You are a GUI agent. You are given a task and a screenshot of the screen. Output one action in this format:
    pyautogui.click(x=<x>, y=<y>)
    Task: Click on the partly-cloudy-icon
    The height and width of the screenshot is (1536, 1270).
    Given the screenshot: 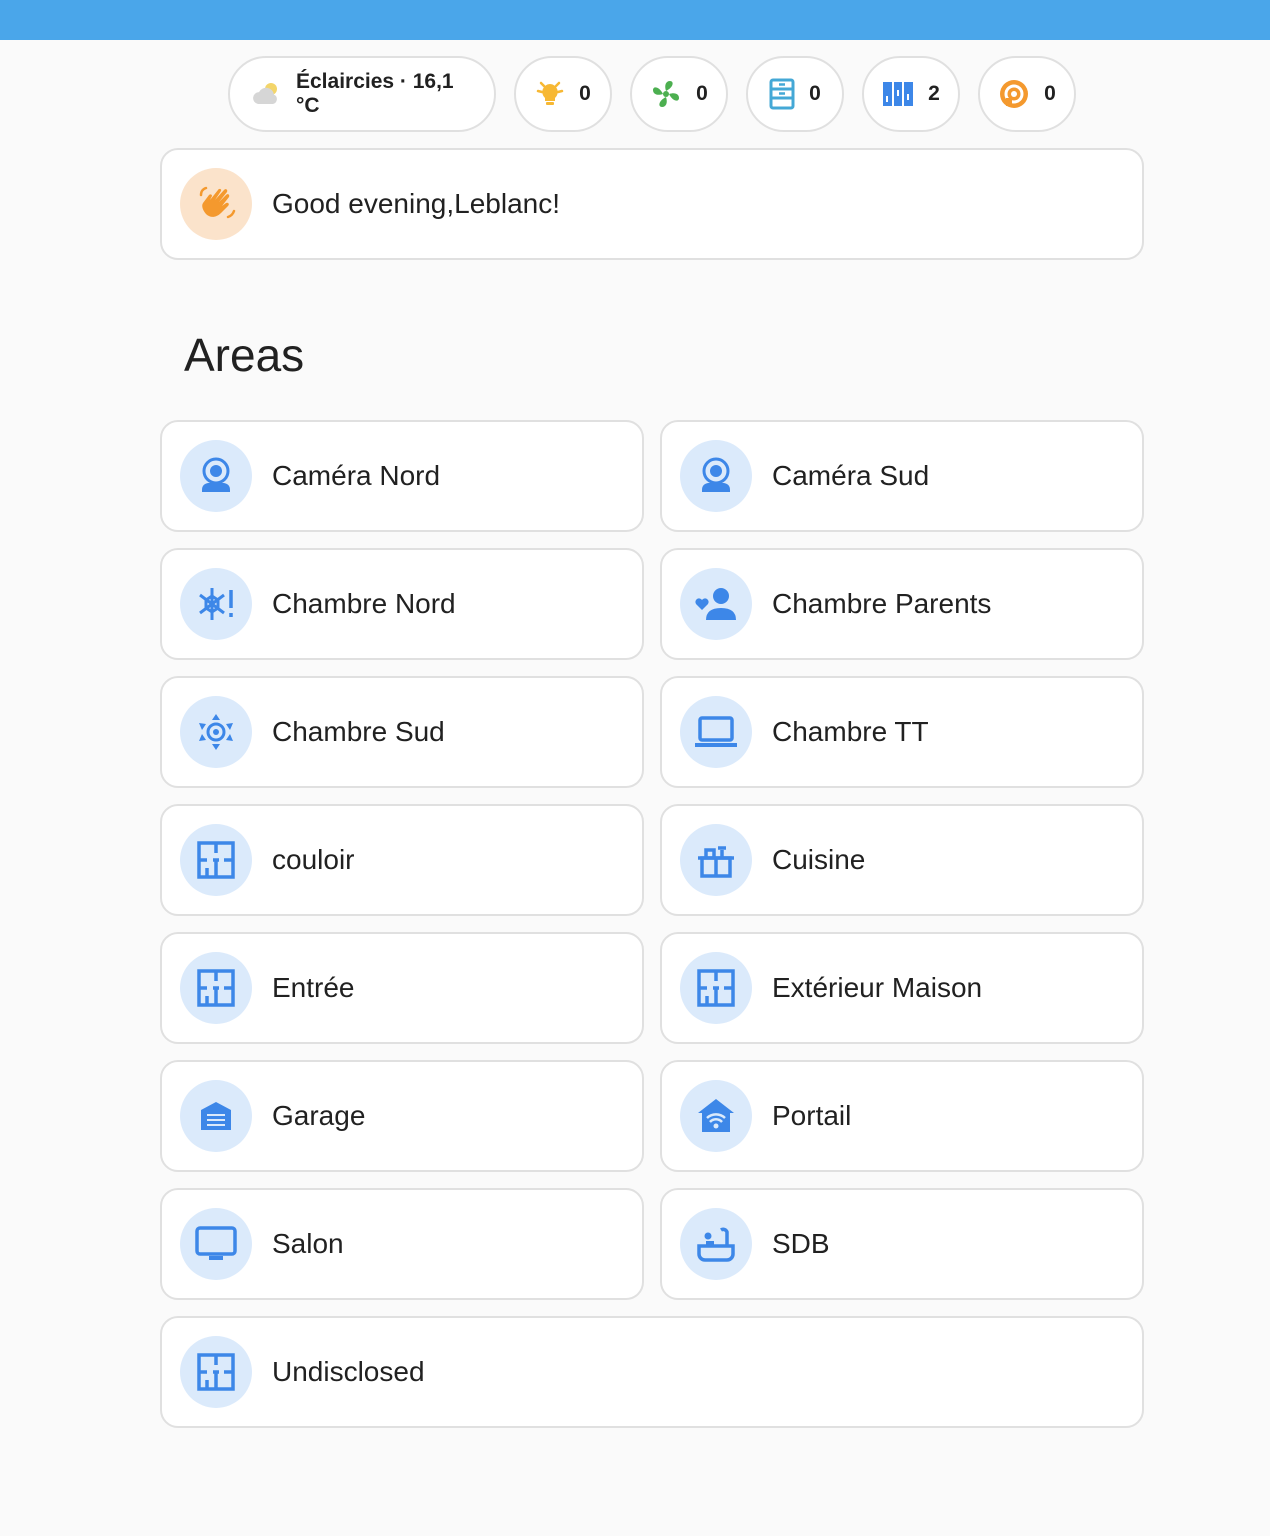 What is the action you would take?
    pyautogui.click(x=266, y=94)
    